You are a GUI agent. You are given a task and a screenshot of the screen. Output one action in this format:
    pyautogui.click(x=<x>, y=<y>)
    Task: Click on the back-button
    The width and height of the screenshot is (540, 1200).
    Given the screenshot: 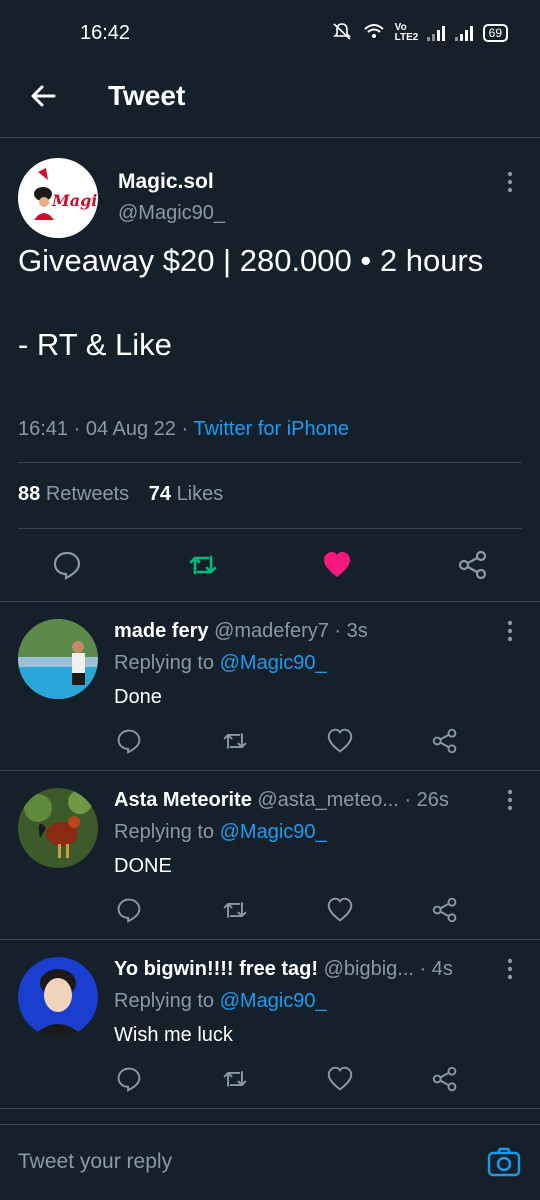 What is the action you would take?
    pyautogui.click(x=44, y=96)
    